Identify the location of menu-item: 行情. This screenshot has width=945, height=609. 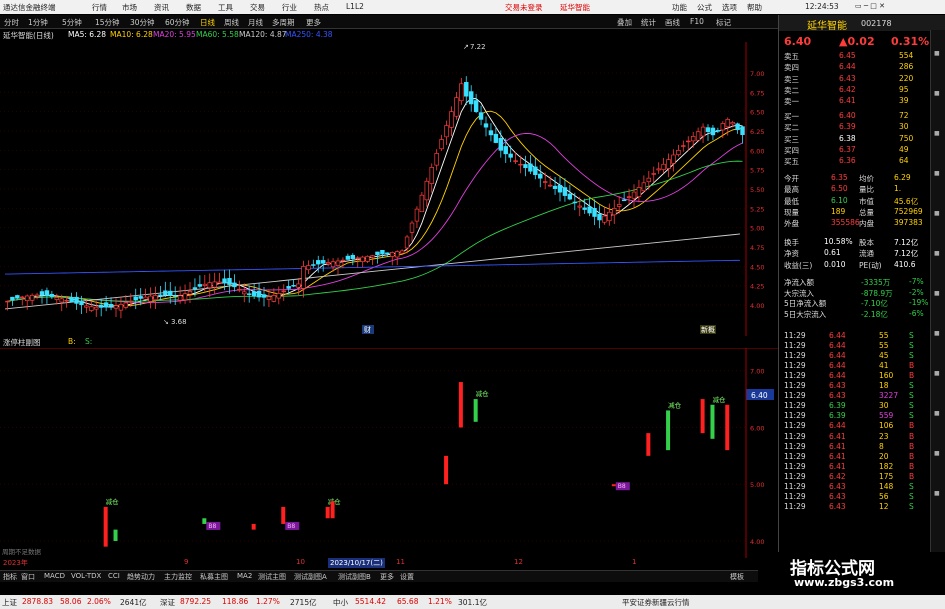
(99, 7).